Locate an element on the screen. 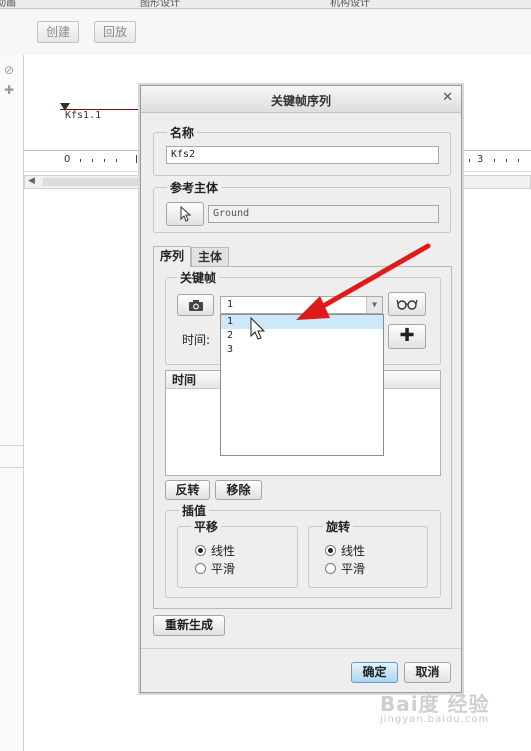 The width and height of the screenshot is (531, 751). track-label: Kfs1.1 is located at coordinates (83, 115).